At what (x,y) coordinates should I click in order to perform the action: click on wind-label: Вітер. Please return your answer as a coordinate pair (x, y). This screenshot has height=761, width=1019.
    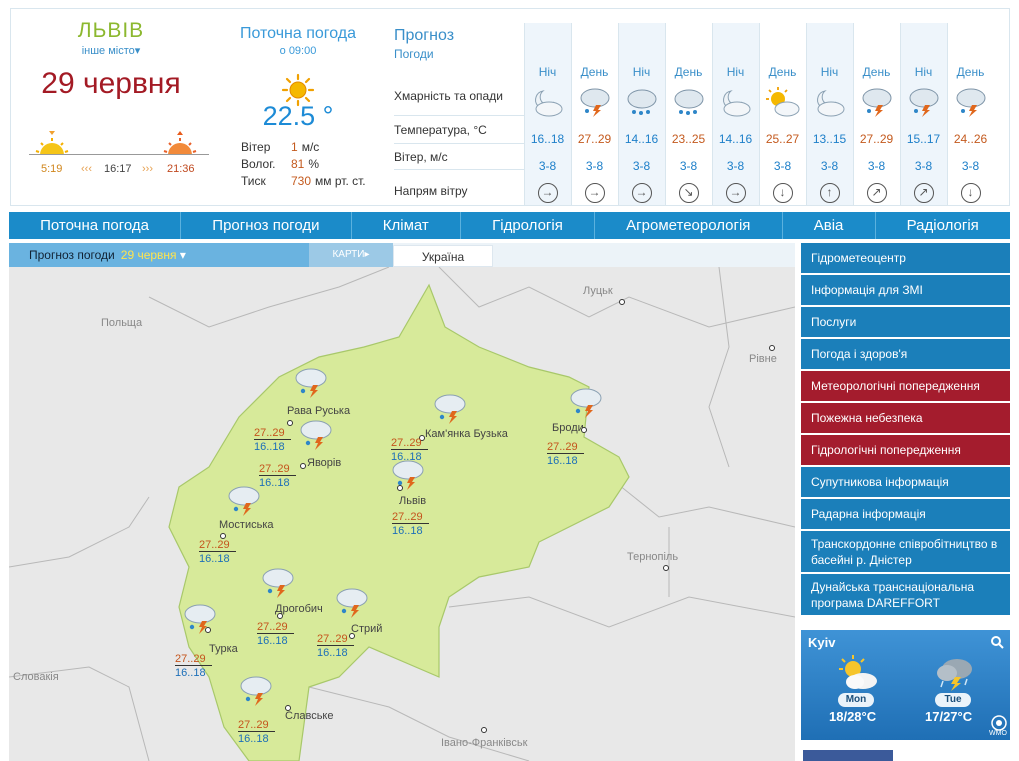
    Looking at the image, I should click on (256, 147).